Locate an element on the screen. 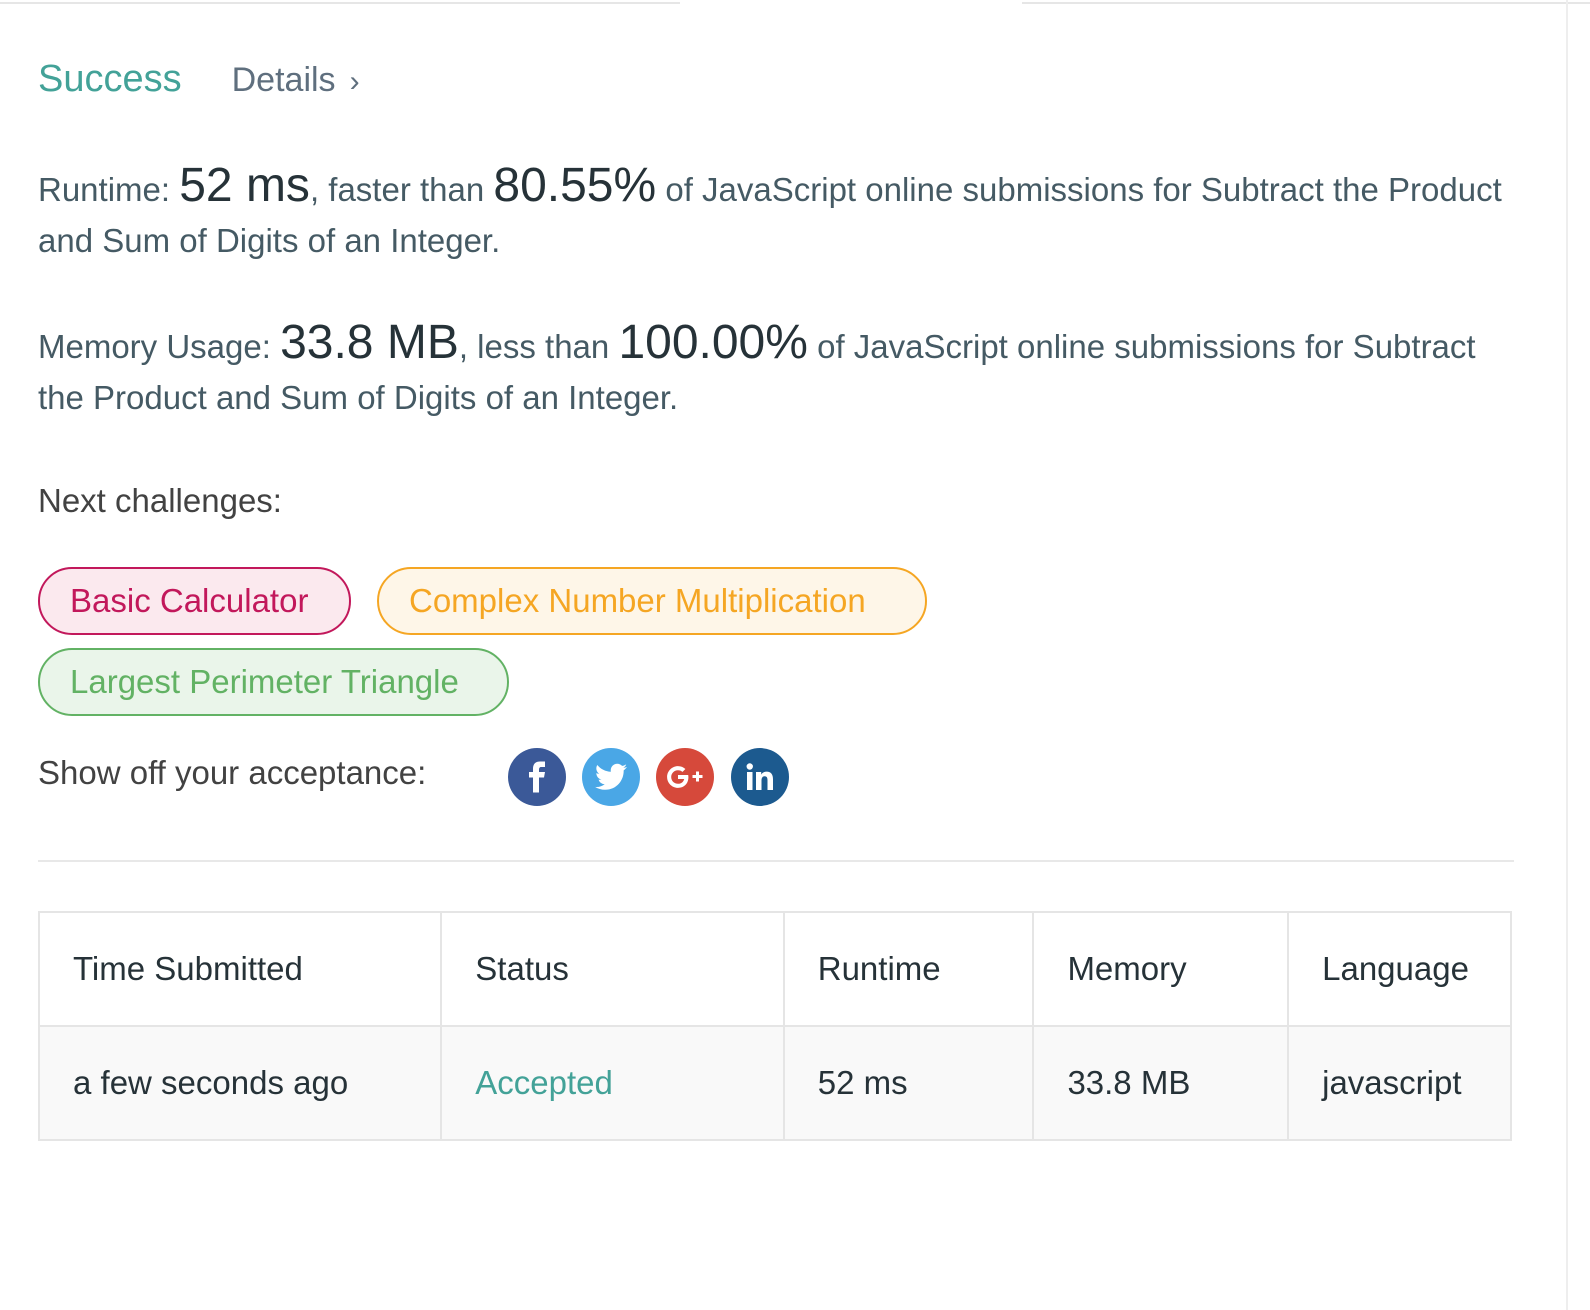  share-linkedin-button is located at coordinates (760, 777).